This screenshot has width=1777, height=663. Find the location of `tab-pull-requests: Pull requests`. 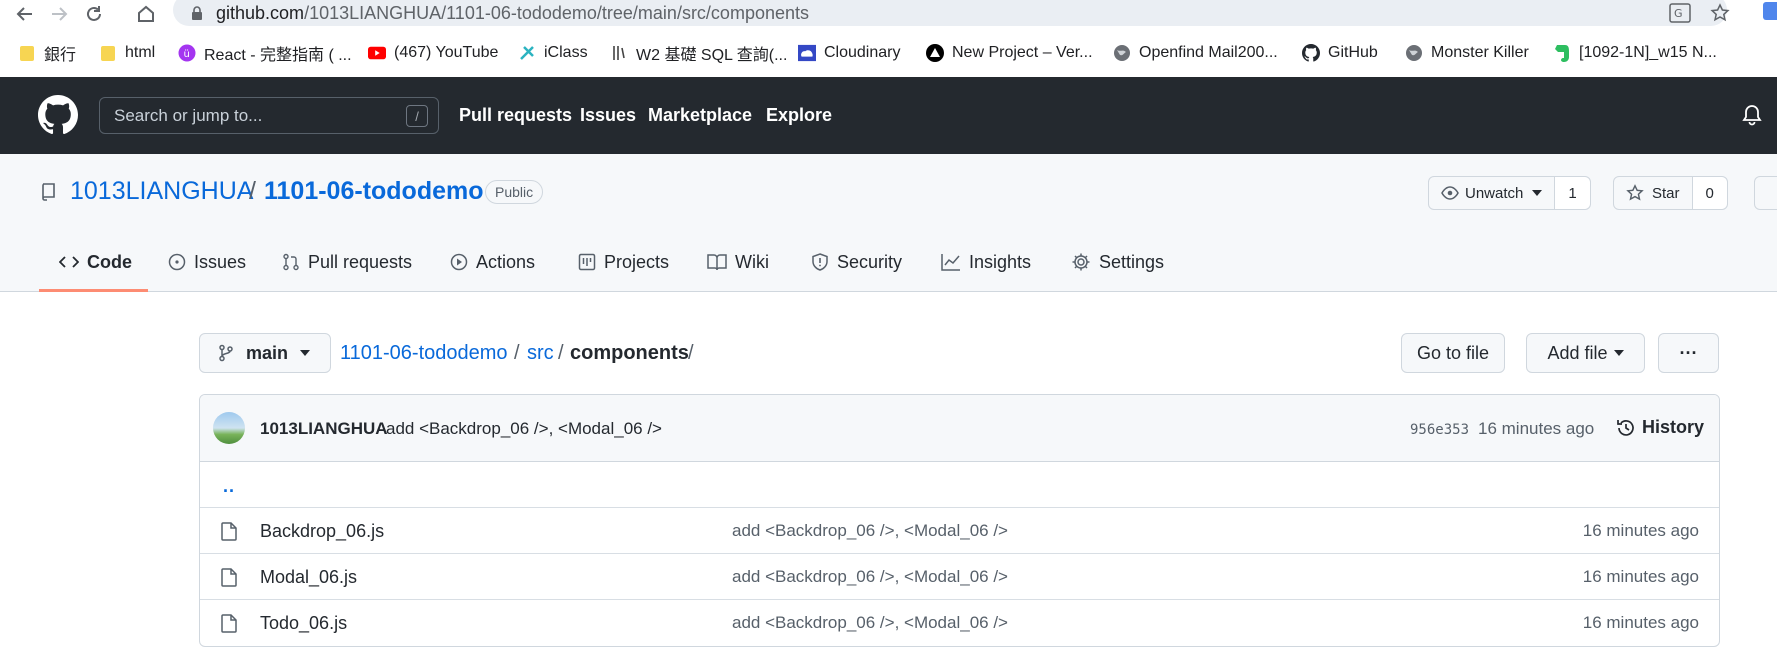

tab-pull-requests: Pull requests is located at coordinates (347, 262).